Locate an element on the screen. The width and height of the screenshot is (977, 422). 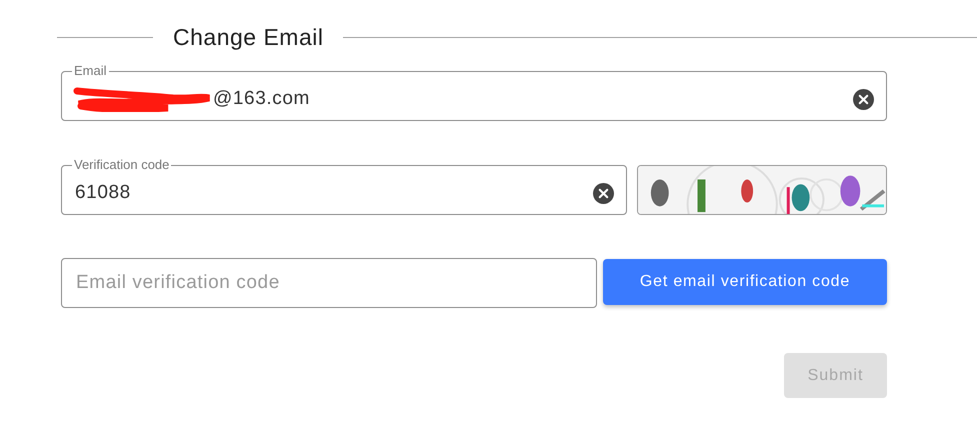
section-title: Change Email is located at coordinates (248, 37).